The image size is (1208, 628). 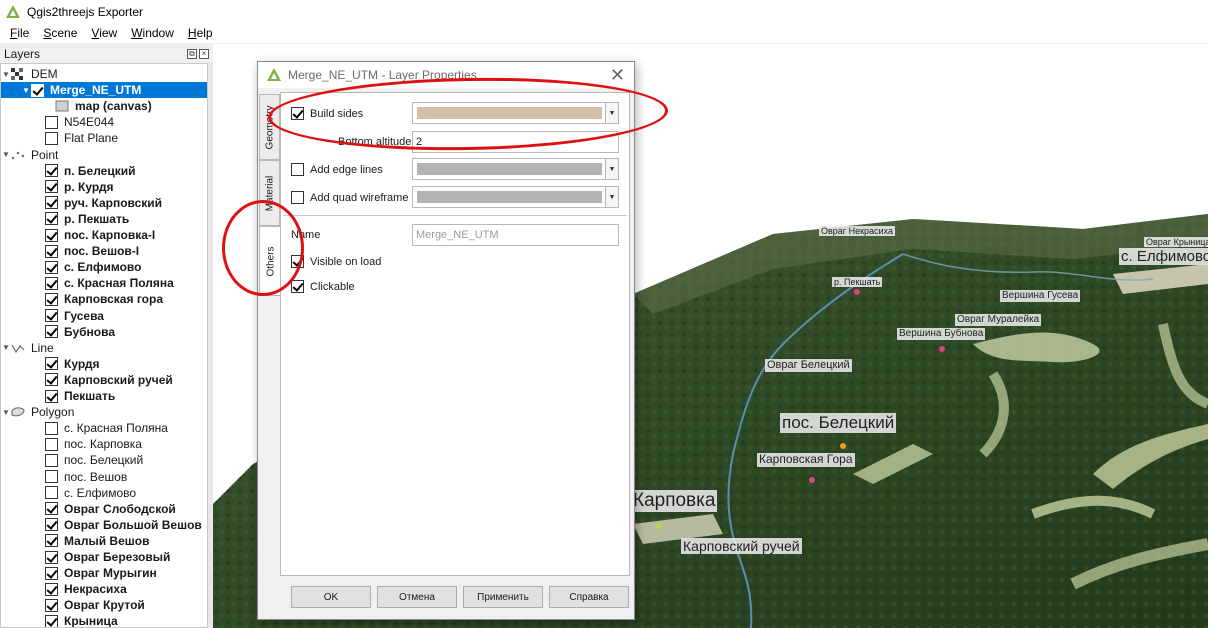 I want to click on point-layer-icon, so click(x=18, y=155).